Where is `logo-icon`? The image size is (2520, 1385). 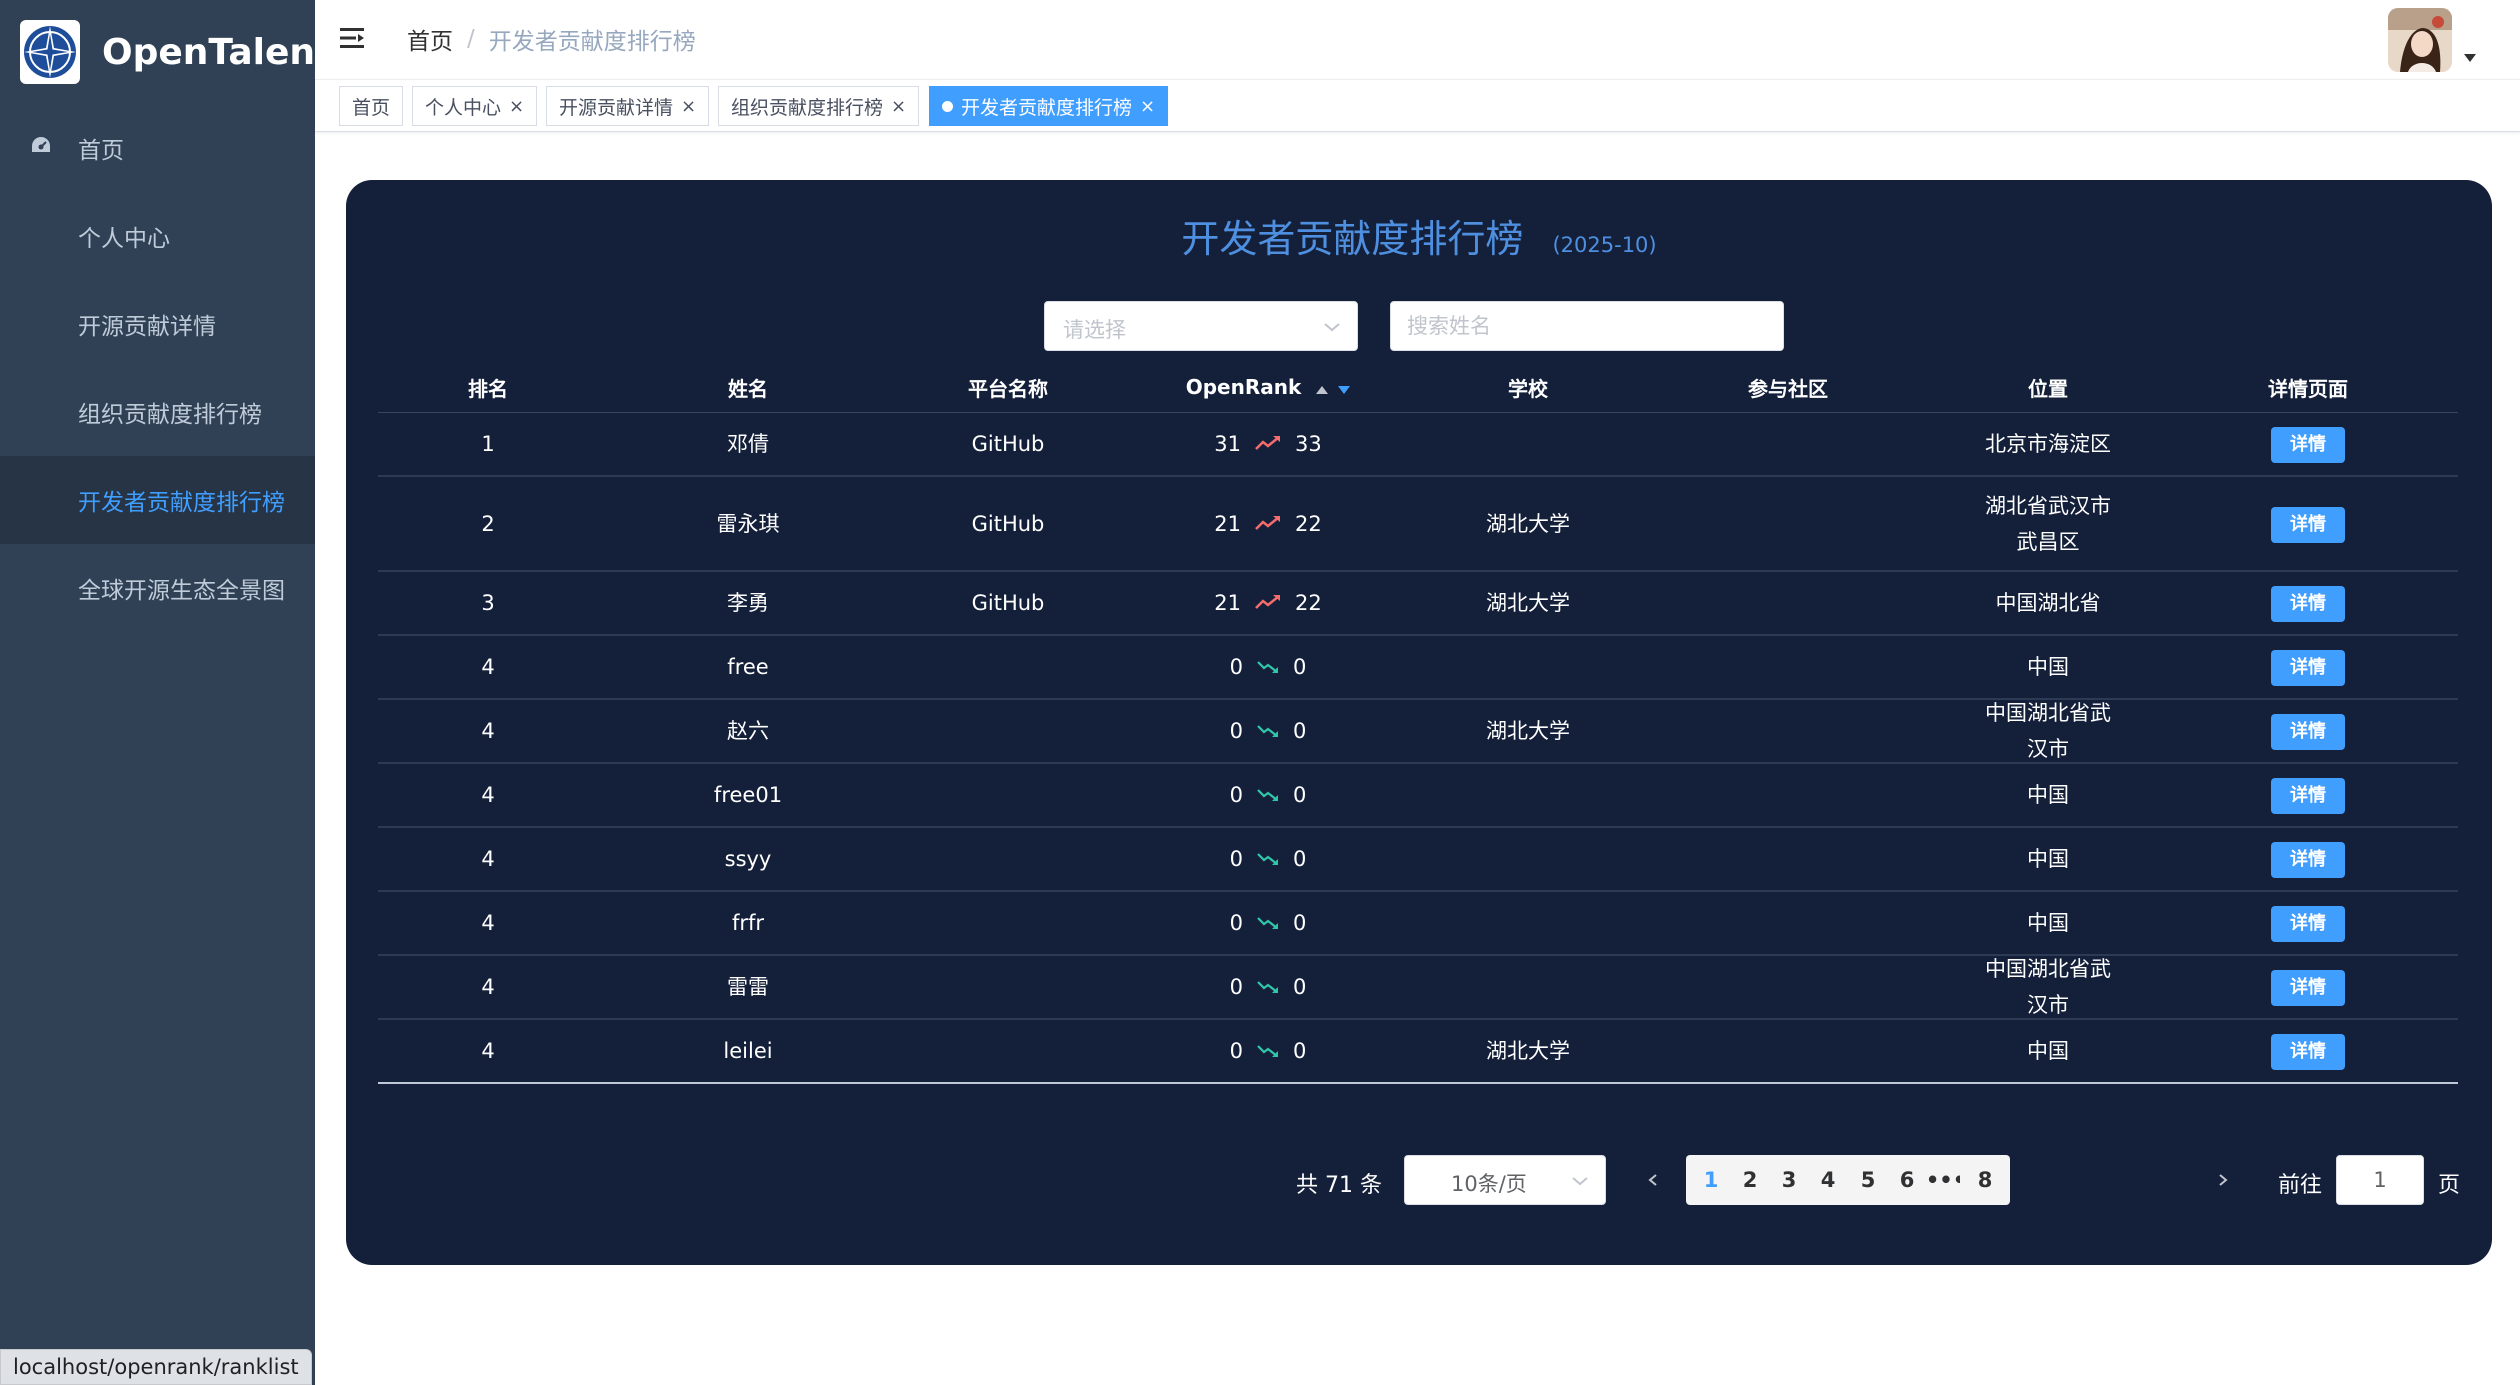 logo-icon is located at coordinates (50, 52).